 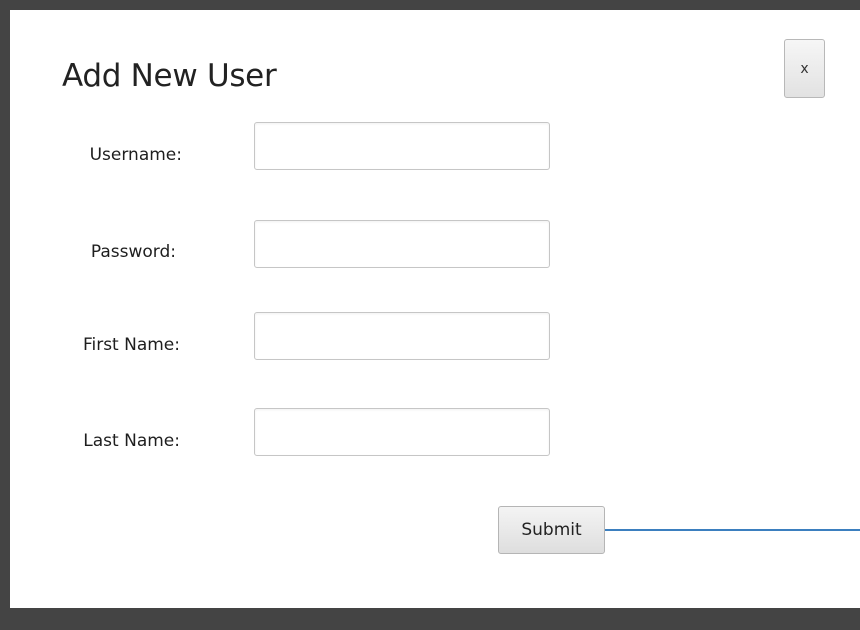 What do you see at coordinates (402, 432) in the screenshot?
I see `last-name-input` at bounding box center [402, 432].